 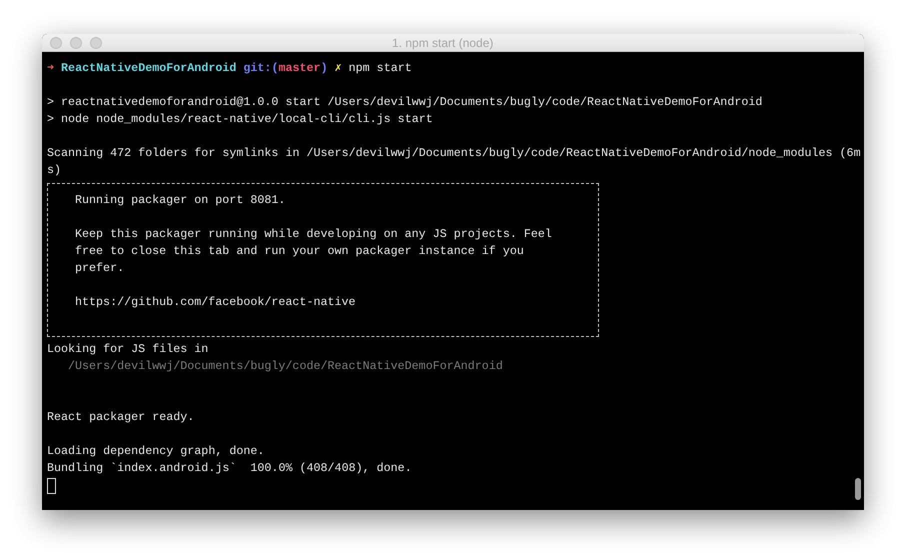 What do you see at coordinates (76, 42) in the screenshot?
I see `minimize-button` at bounding box center [76, 42].